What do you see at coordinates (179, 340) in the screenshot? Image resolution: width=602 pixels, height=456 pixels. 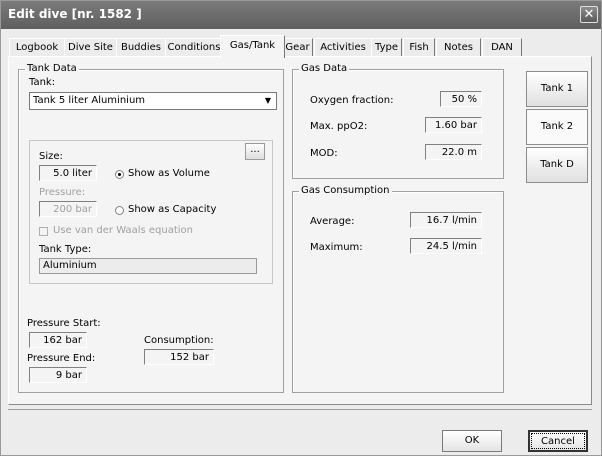 I see `consumption-label: Consumption:` at bounding box center [179, 340].